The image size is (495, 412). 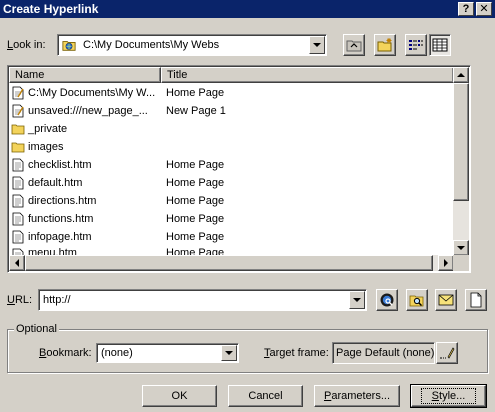 I want to click on target-frame-label: Target frame:, so click(x=296, y=353).